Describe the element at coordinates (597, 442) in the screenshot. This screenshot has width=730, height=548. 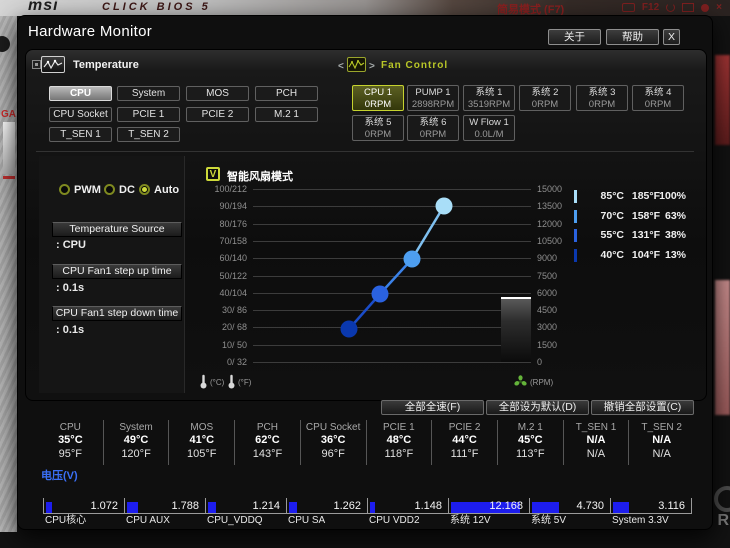
I see `sensor-t-sen-1: T_SEN 1 N/A N/A` at that location.